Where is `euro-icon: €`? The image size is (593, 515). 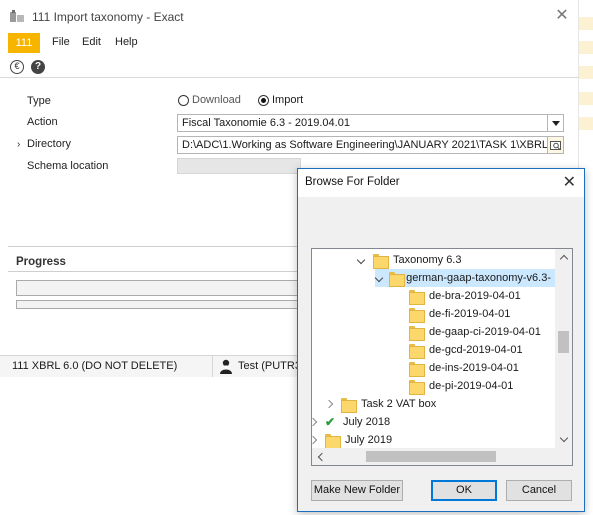 euro-icon: € is located at coordinates (17, 67).